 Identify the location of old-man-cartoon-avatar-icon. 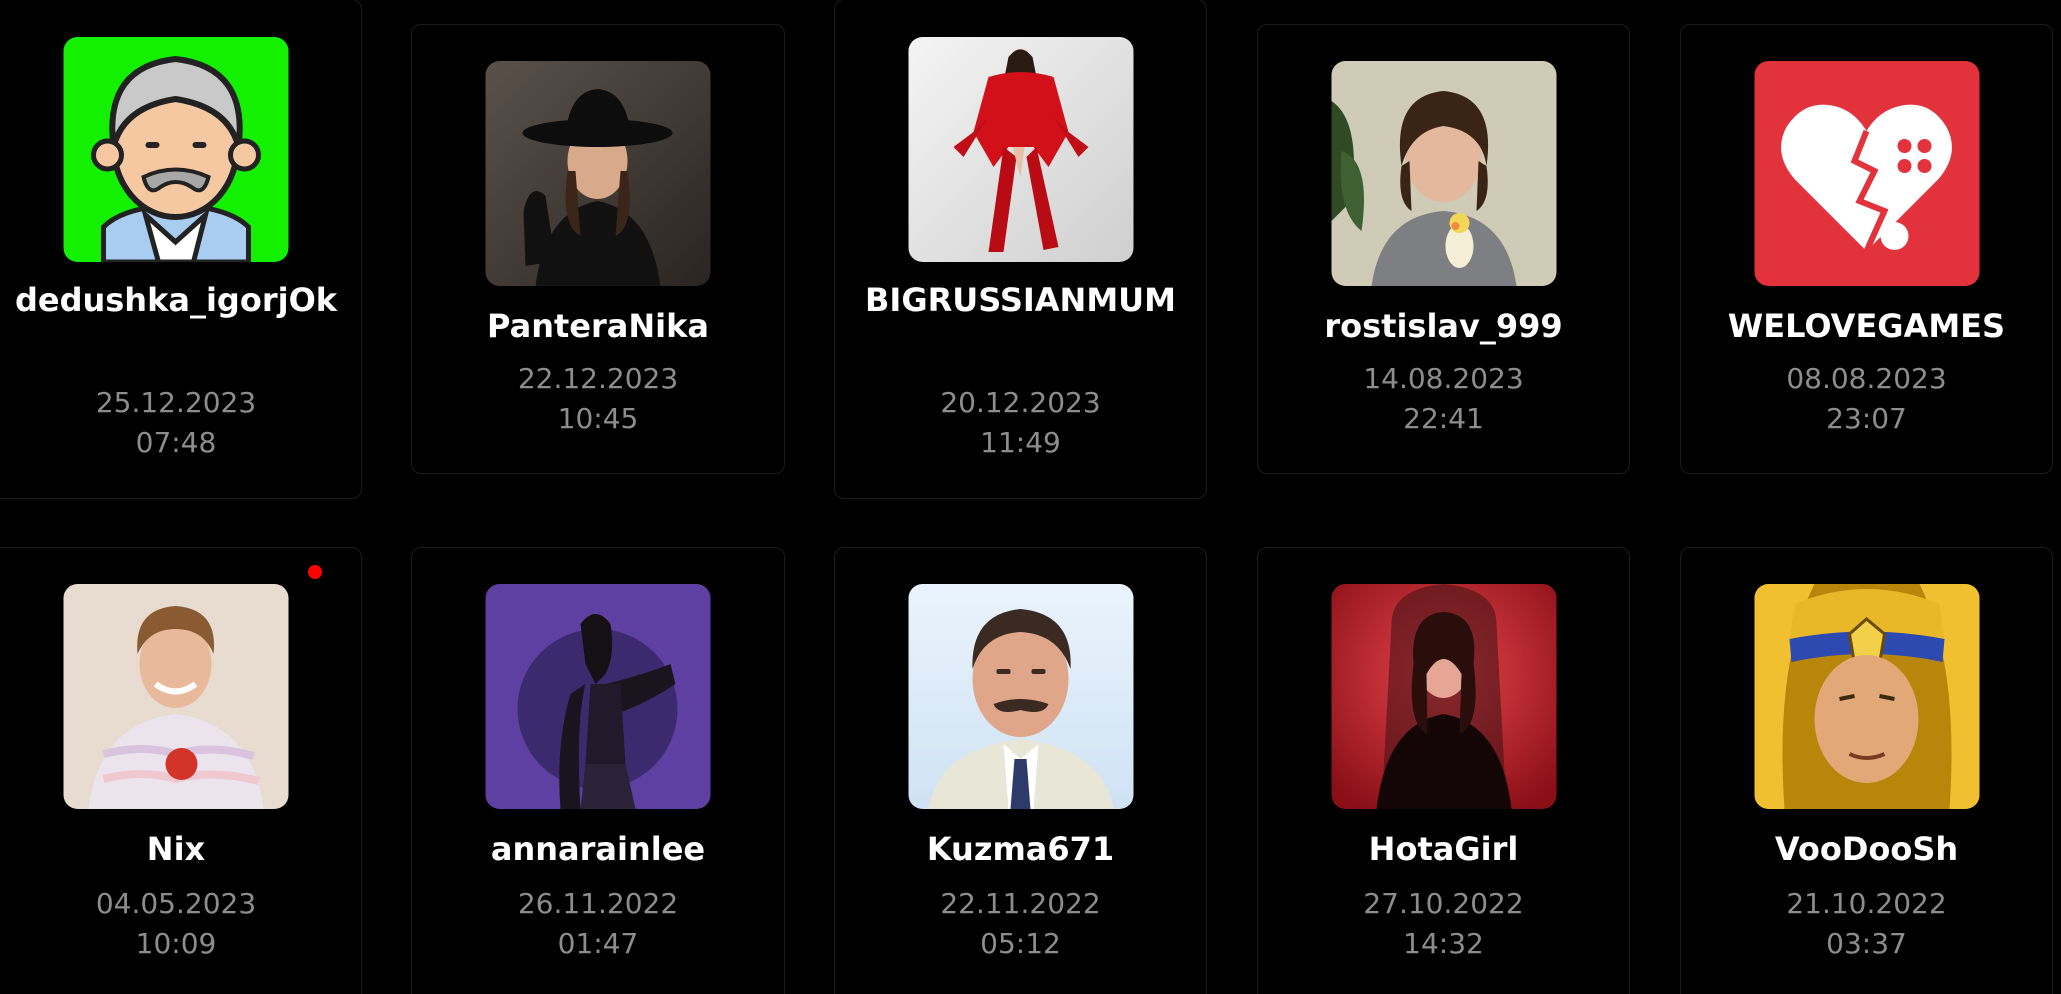
(176, 149).